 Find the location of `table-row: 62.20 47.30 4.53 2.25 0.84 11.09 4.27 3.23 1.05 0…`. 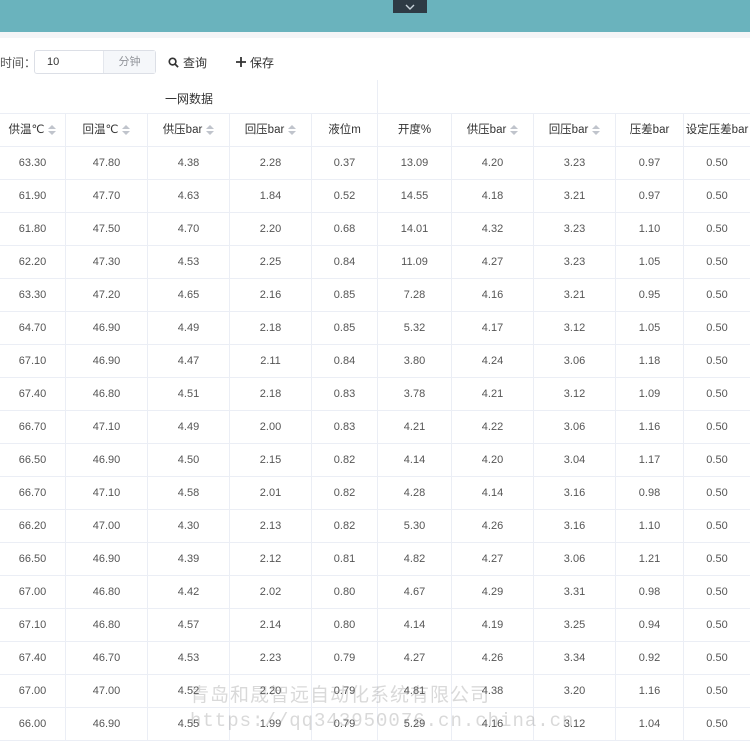

table-row: 62.20 47.30 4.53 2.25 0.84 11.09 4.27 3.23 1.05 0… is located at coordinates (375, 262).